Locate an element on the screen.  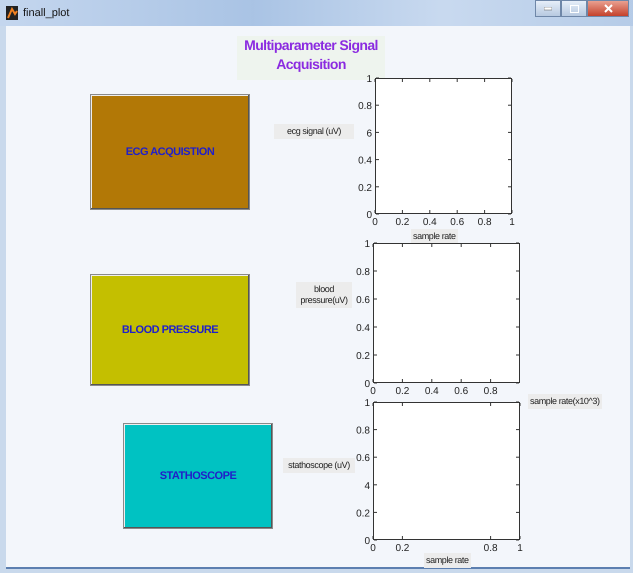
minimize-button is located at coordinates (548, 8).